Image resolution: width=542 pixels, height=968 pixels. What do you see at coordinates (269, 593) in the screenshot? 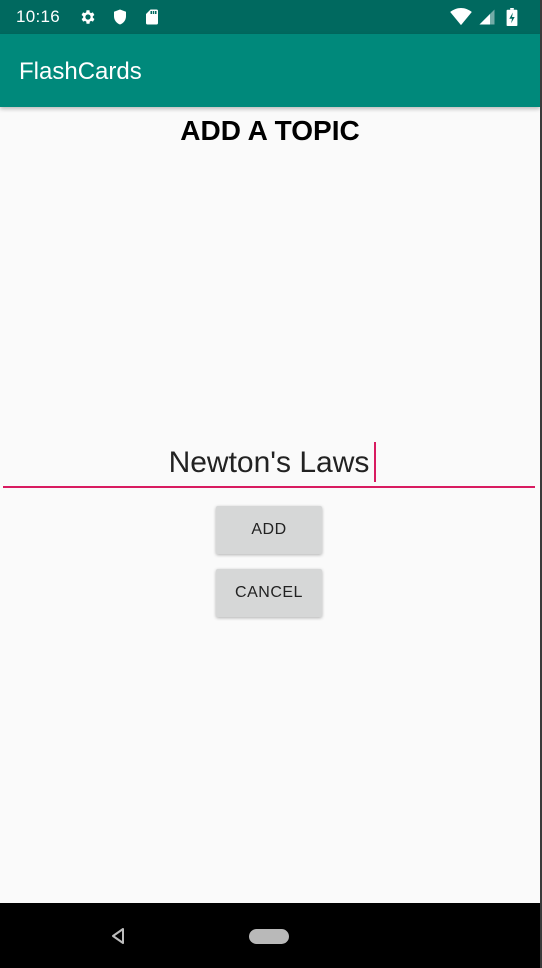
I see `cancel-button: CANCEL` at bounding box center [269, 593].